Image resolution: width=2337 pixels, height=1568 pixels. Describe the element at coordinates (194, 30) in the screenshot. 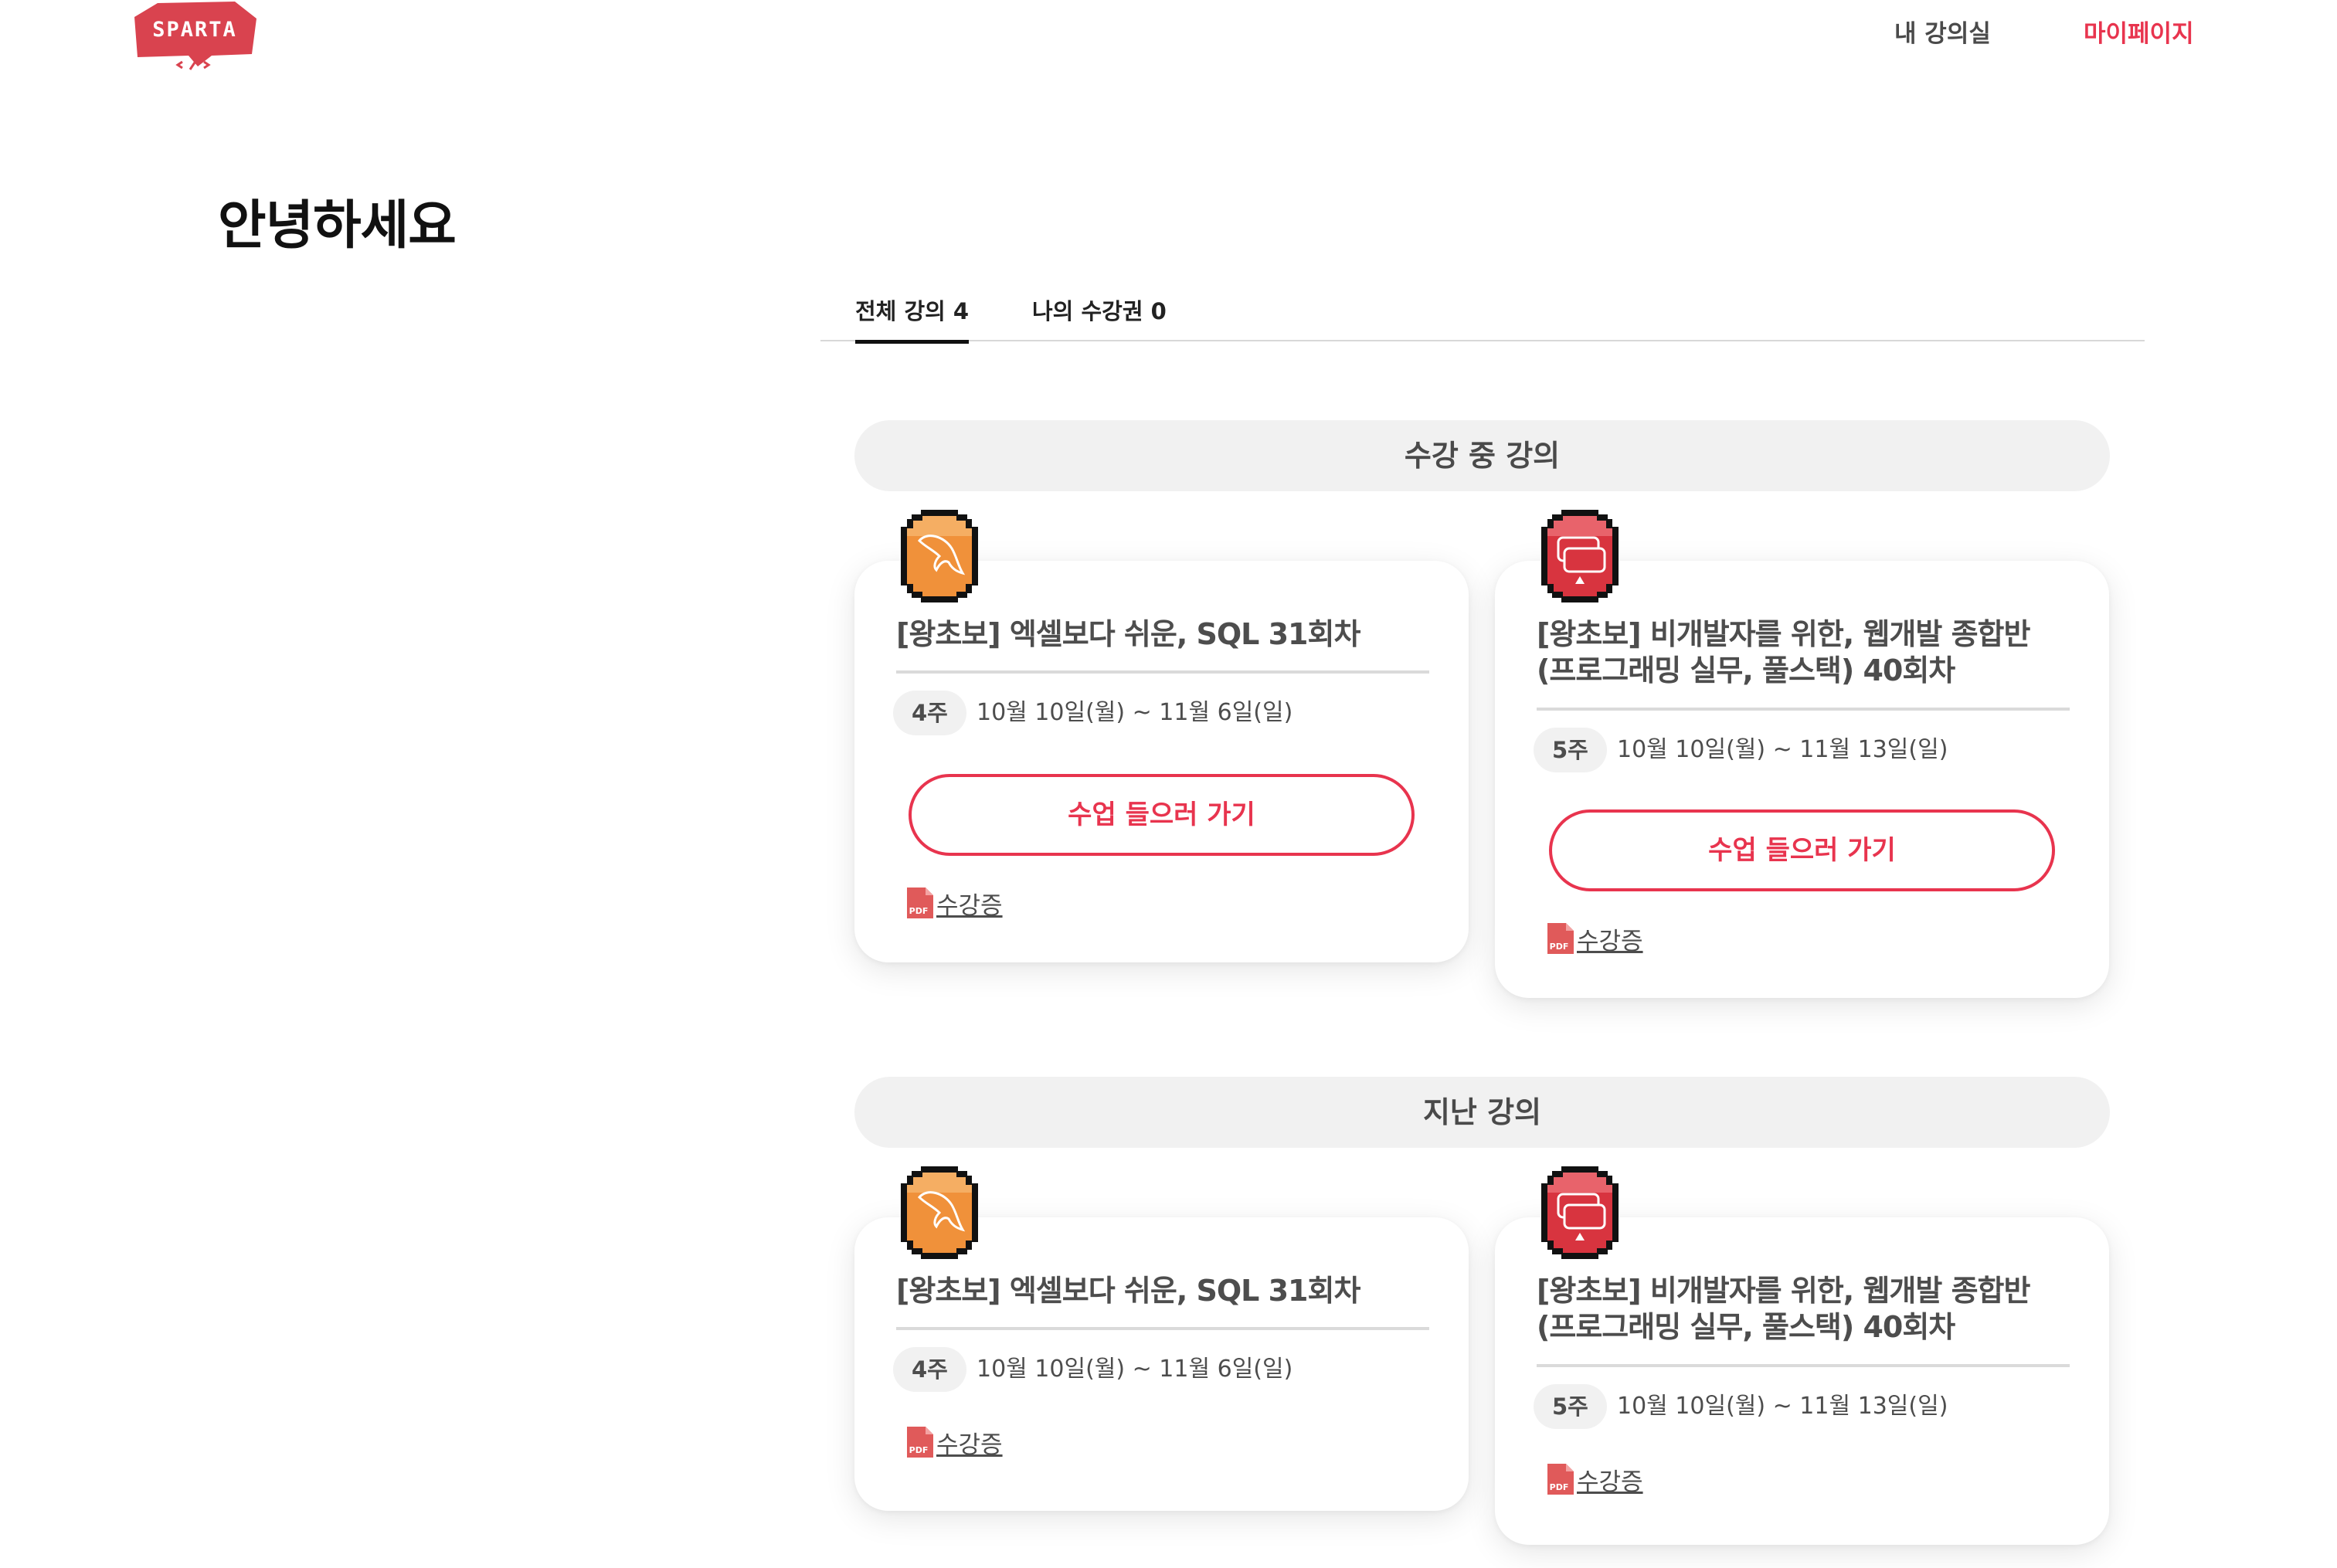

I see `logo-text: SPARTA` at that location.